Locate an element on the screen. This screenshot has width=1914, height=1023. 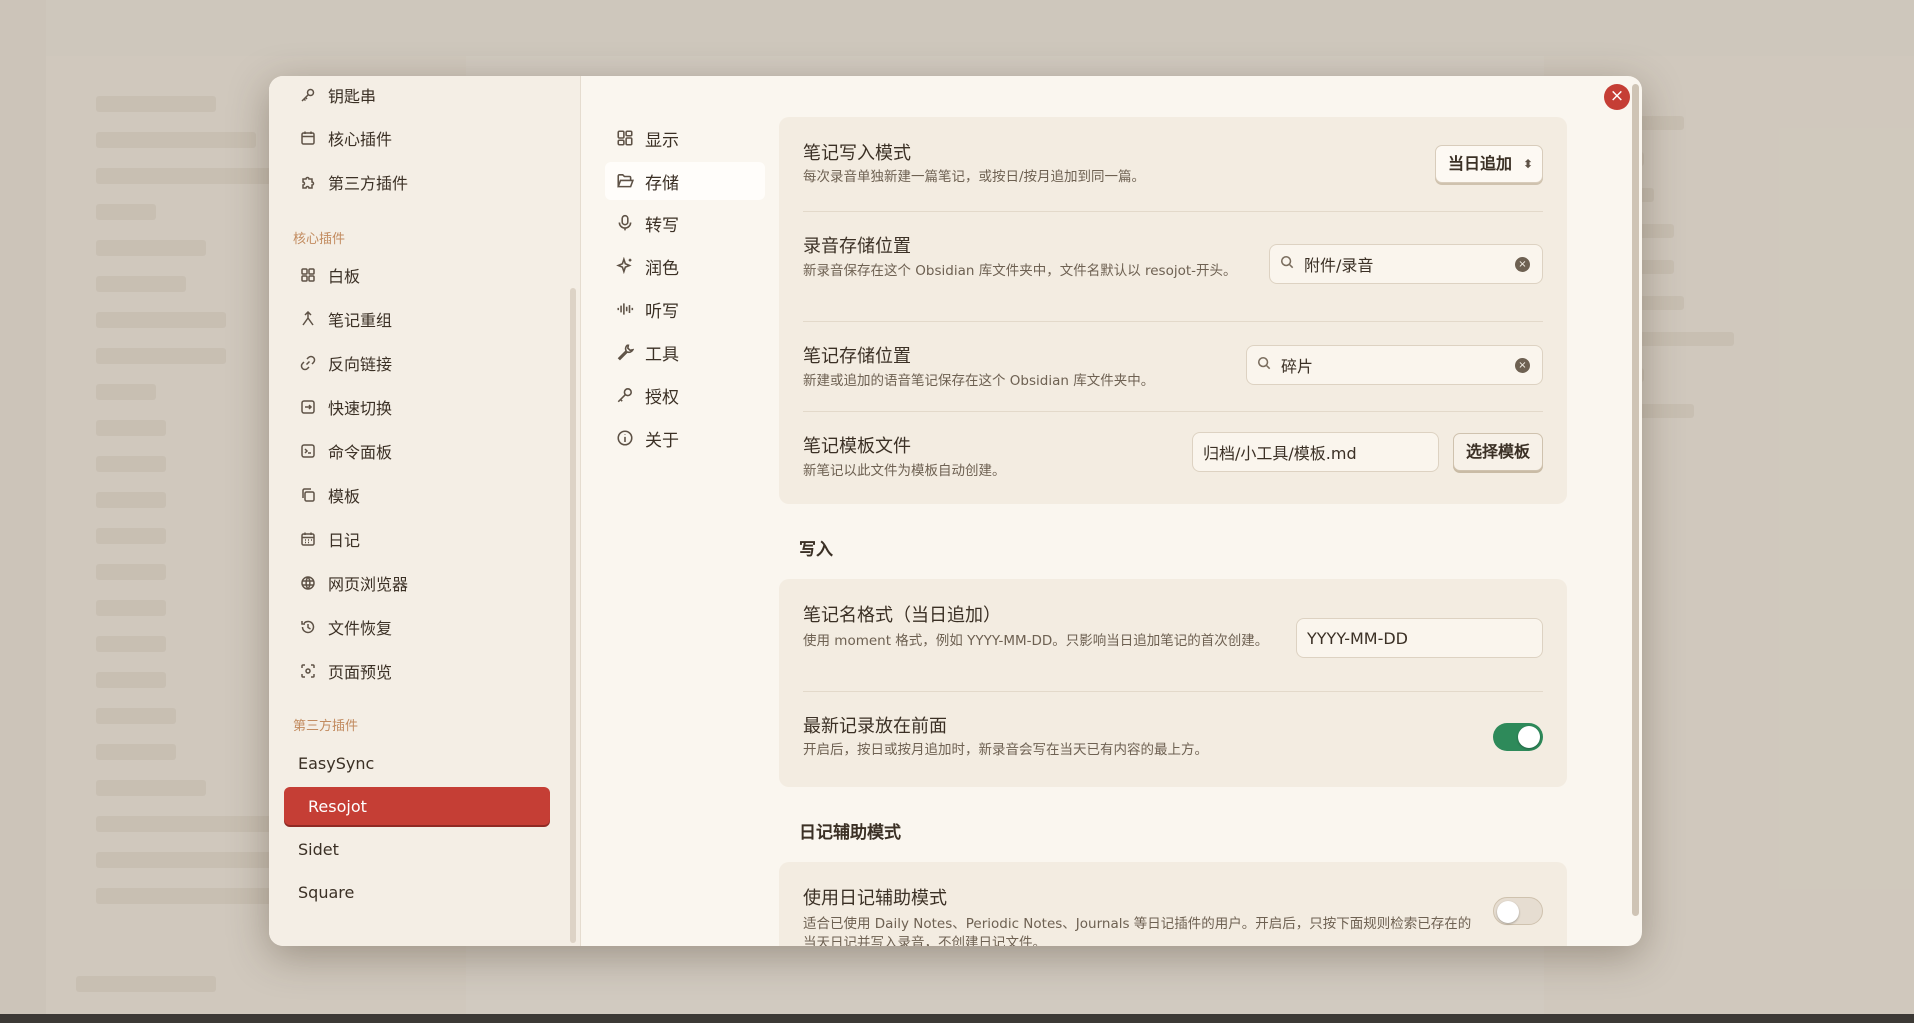
setting-write-mode: 笔记写入模式 每次录音单独新建一篇笔记，或按日/按月追加到同一篇。 当日追加 ⬍ is located at coordinates (1173, 164).